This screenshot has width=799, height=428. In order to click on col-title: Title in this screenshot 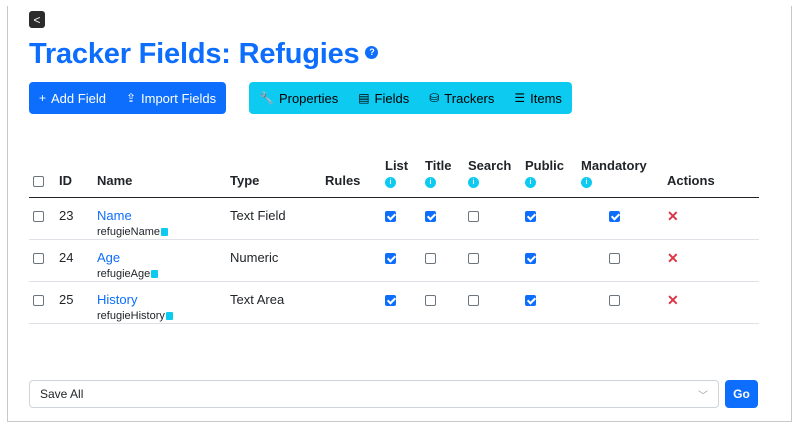, I will do `click(438, 165)`.